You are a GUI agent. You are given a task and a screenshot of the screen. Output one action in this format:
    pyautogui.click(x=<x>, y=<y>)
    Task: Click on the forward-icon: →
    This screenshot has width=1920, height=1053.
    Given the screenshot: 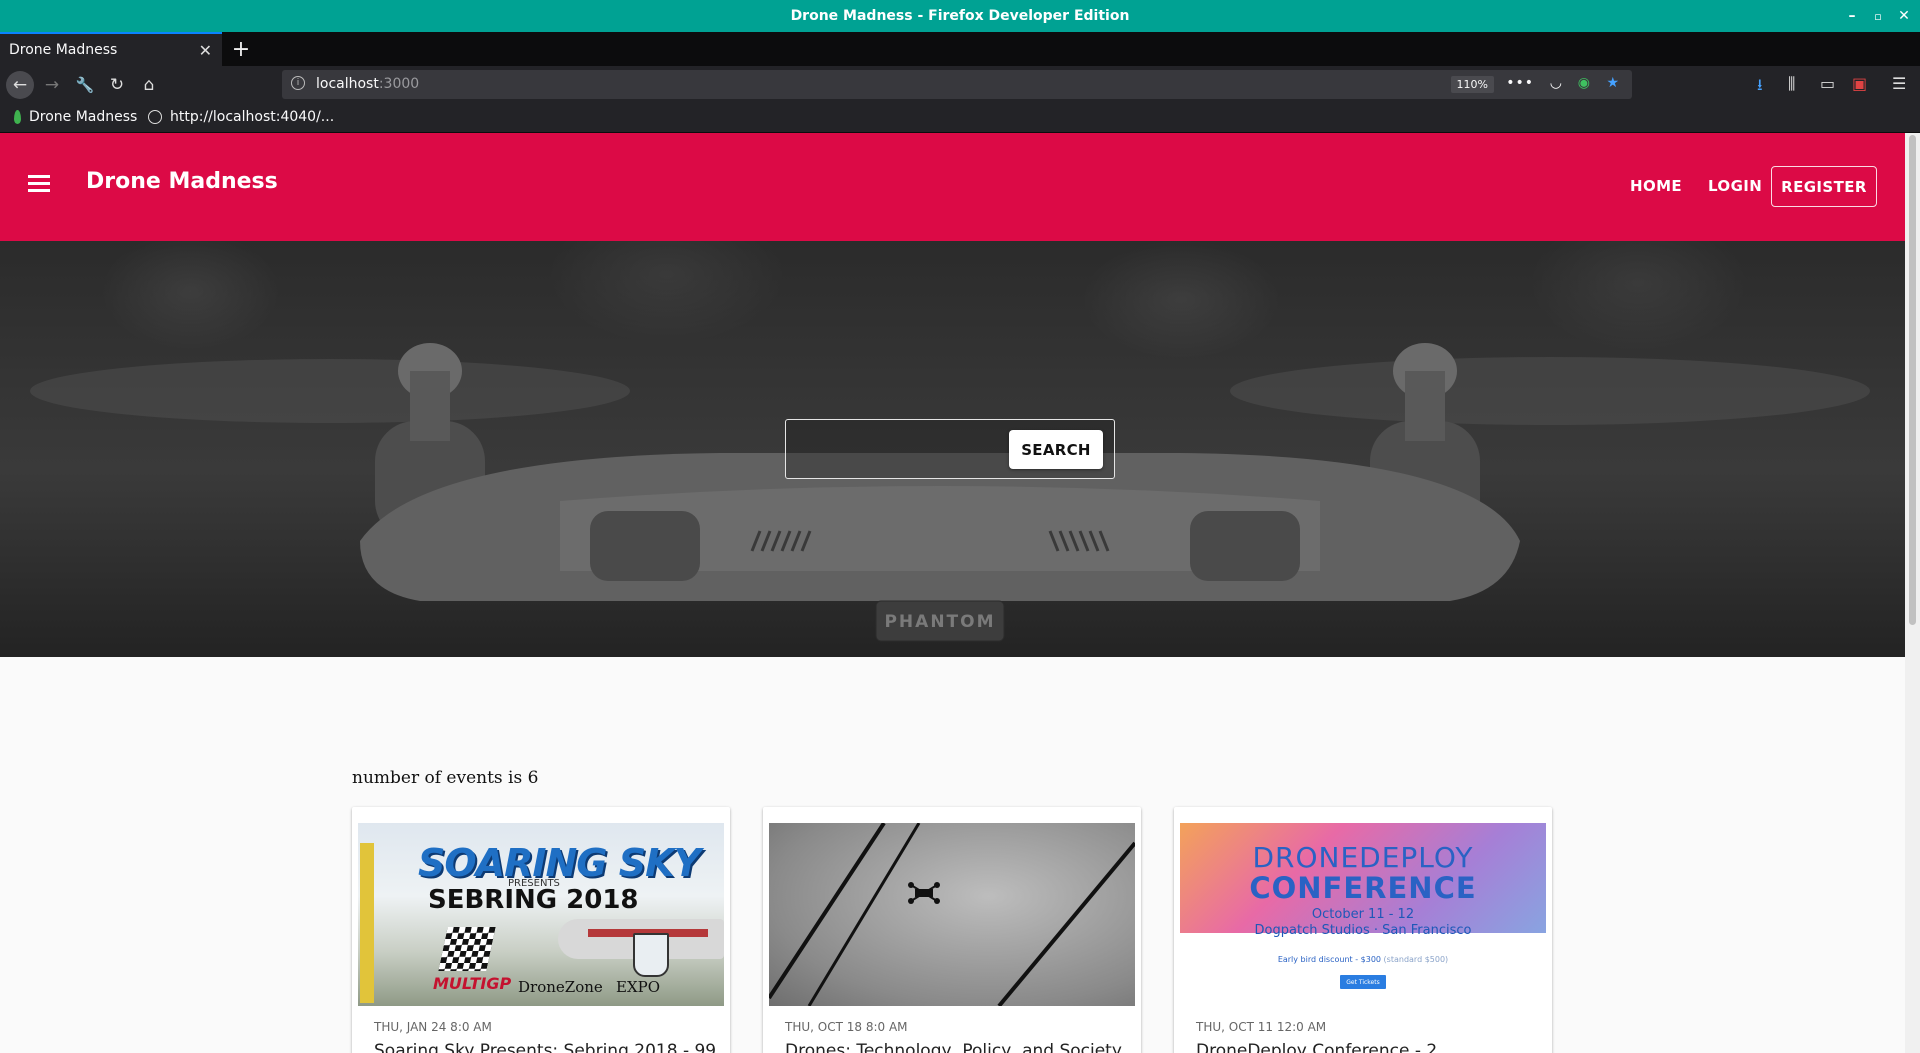 What is the action you would take?
    pyautogui.click(x=52, y=85)
    